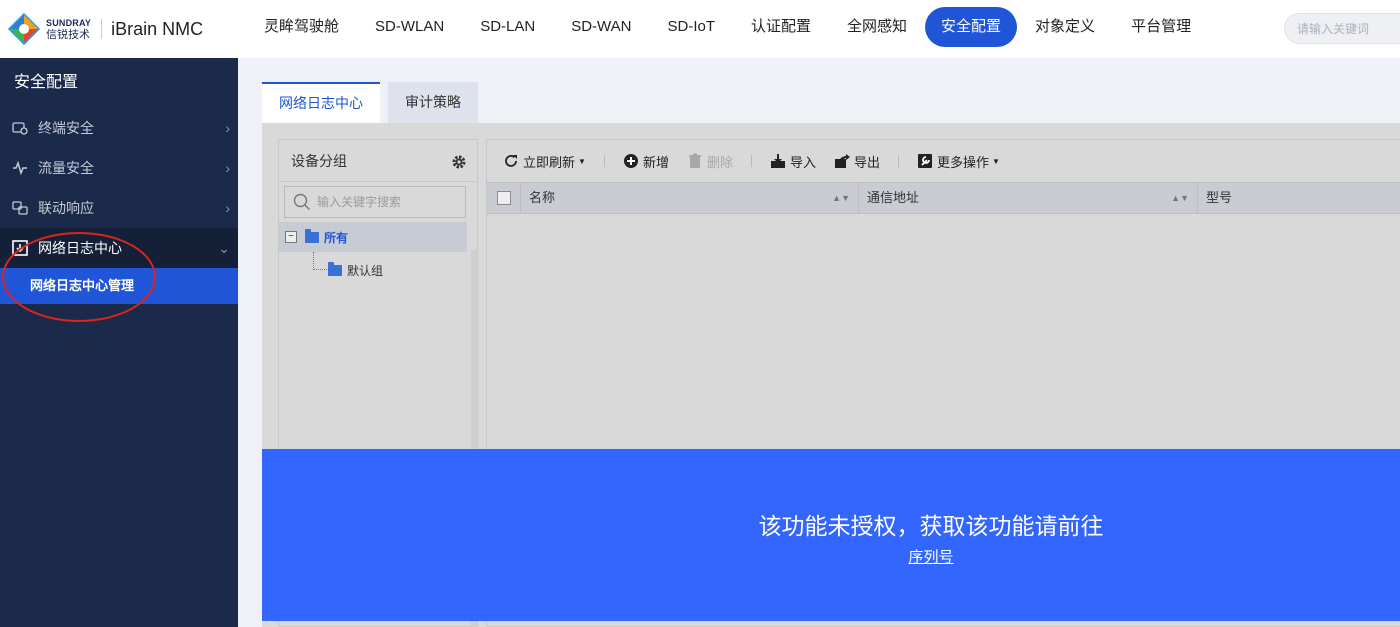  Describe the element at coordinates (119, 286) in the screenshot. I see `sidebar-subitem-log-center-management: 网络日志中心管理` at that location.